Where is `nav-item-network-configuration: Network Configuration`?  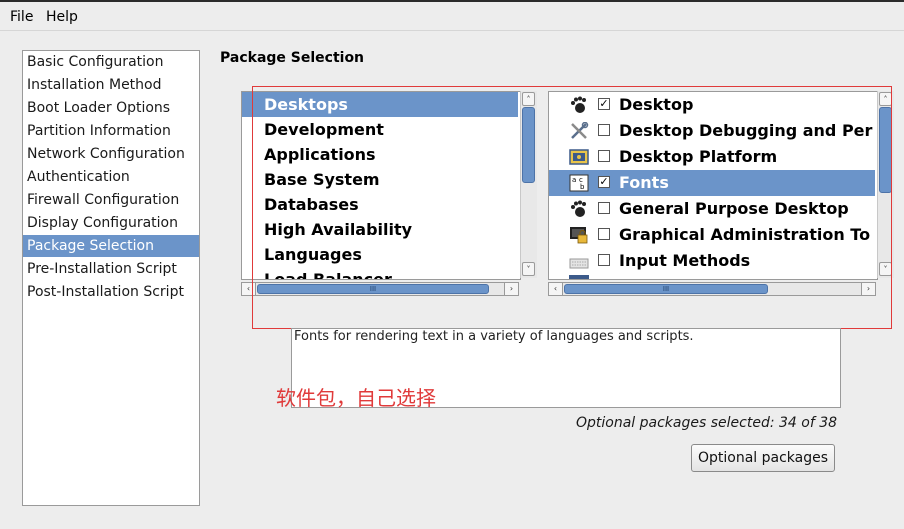
nav-item-network-configuration: Network Configuration is located at coordinates (111, 154).